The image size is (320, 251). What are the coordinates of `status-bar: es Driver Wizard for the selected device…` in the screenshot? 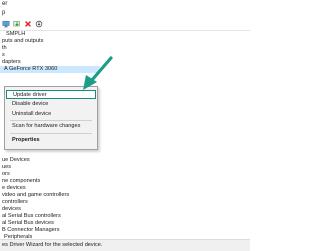 It's located at (125, 245).